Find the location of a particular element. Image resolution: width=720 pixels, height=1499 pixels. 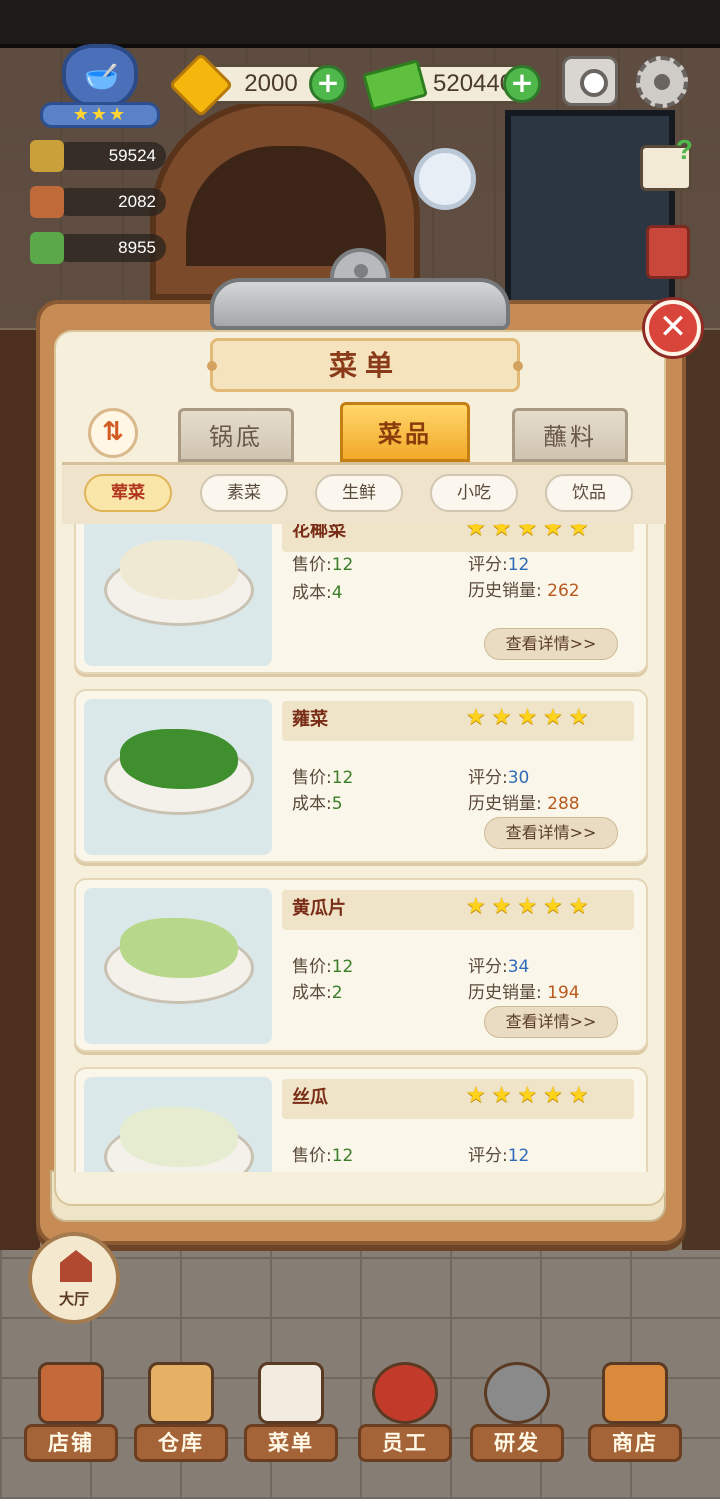

sales-row: 历史销量: 194 is located at coordinates (524, 993).